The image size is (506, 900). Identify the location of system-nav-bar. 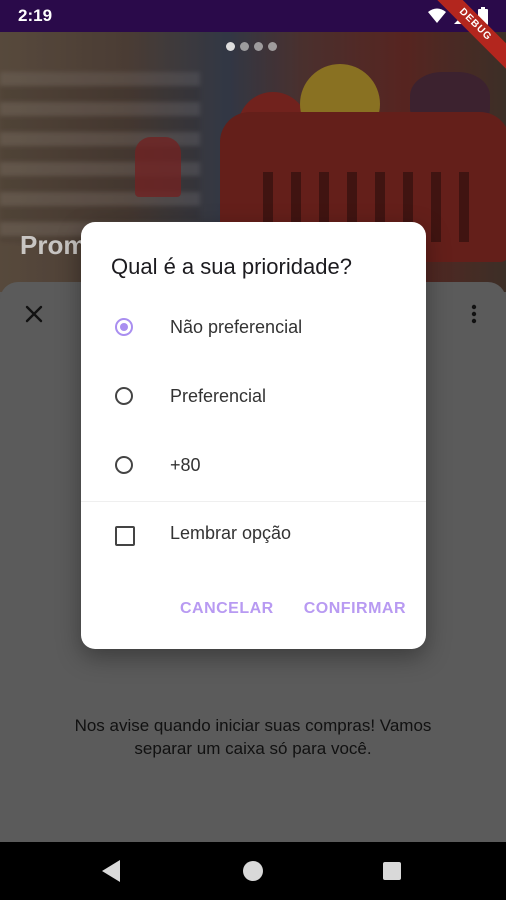
(253, 871).